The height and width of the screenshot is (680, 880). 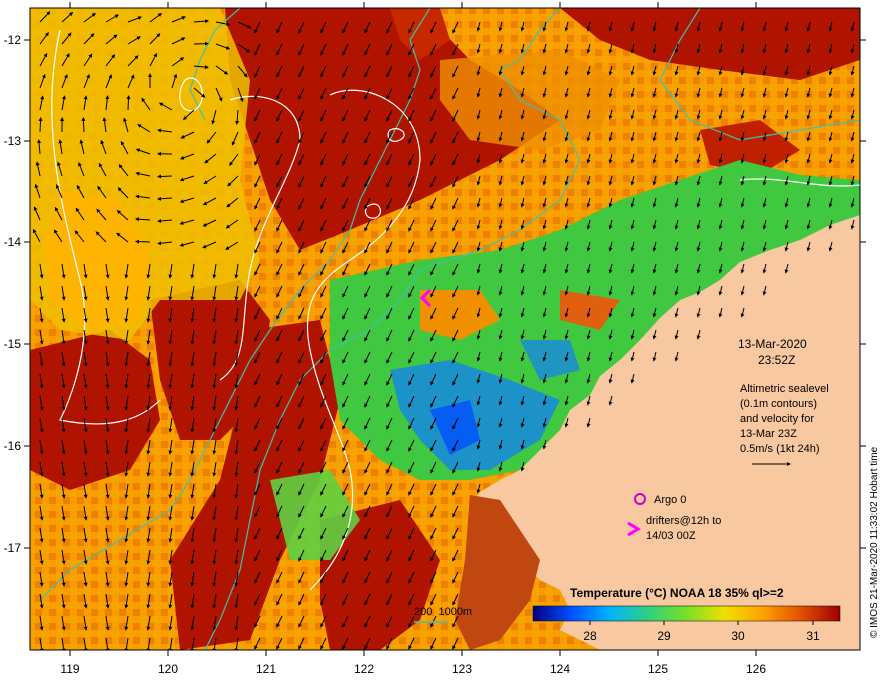 What do you see at coordinates (443, 612) in the screenshot?
I see `bathymetry-label: 200 1000m` at bounding box center [443, 612].